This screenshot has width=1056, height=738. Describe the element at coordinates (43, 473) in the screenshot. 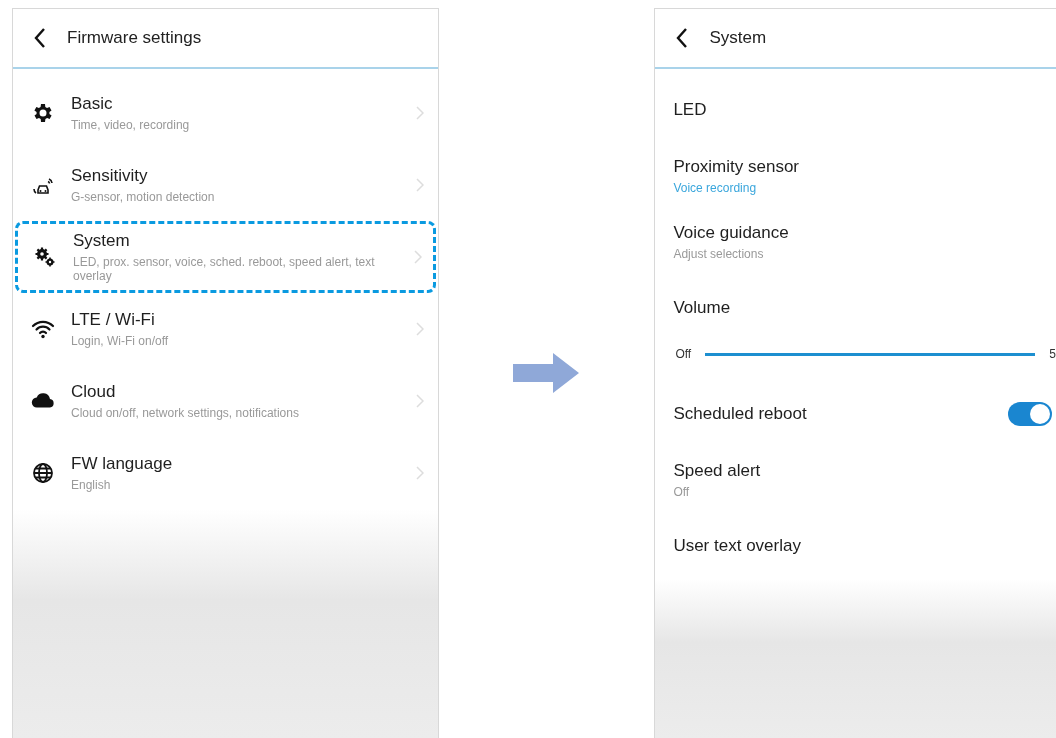

I see `globe-icon` at that location.